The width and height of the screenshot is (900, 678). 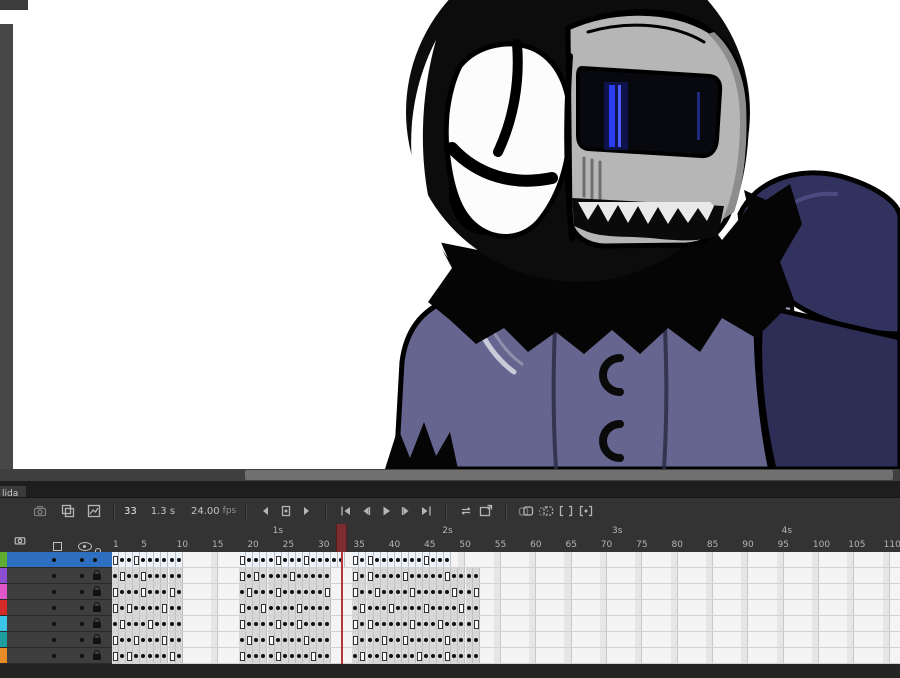 What do you see at coordinates (366, 511) in the screenshot?
I see `previous-frame-icon` at bounding box center [366, 511].